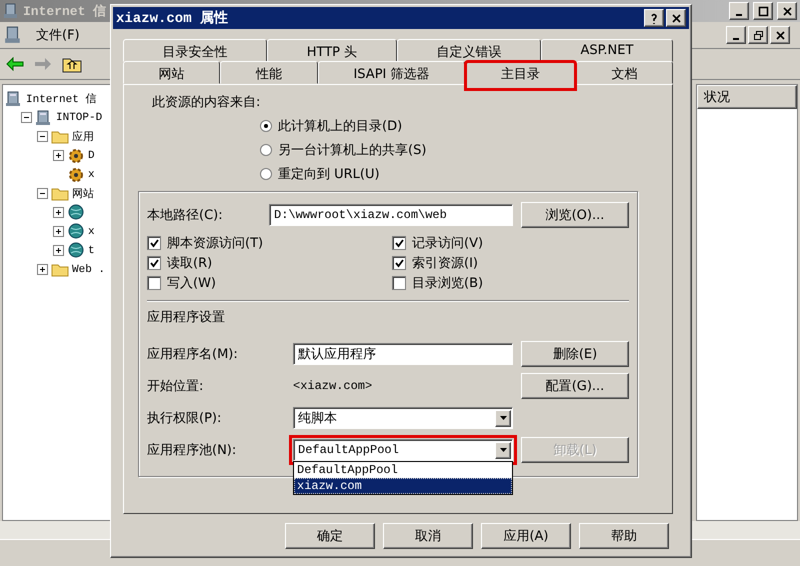 This screenshot has height=566, width=800. Describe the element at coordinates (79, 118) in the screenshot. I see `tree-item: INTOP-D` at that location.